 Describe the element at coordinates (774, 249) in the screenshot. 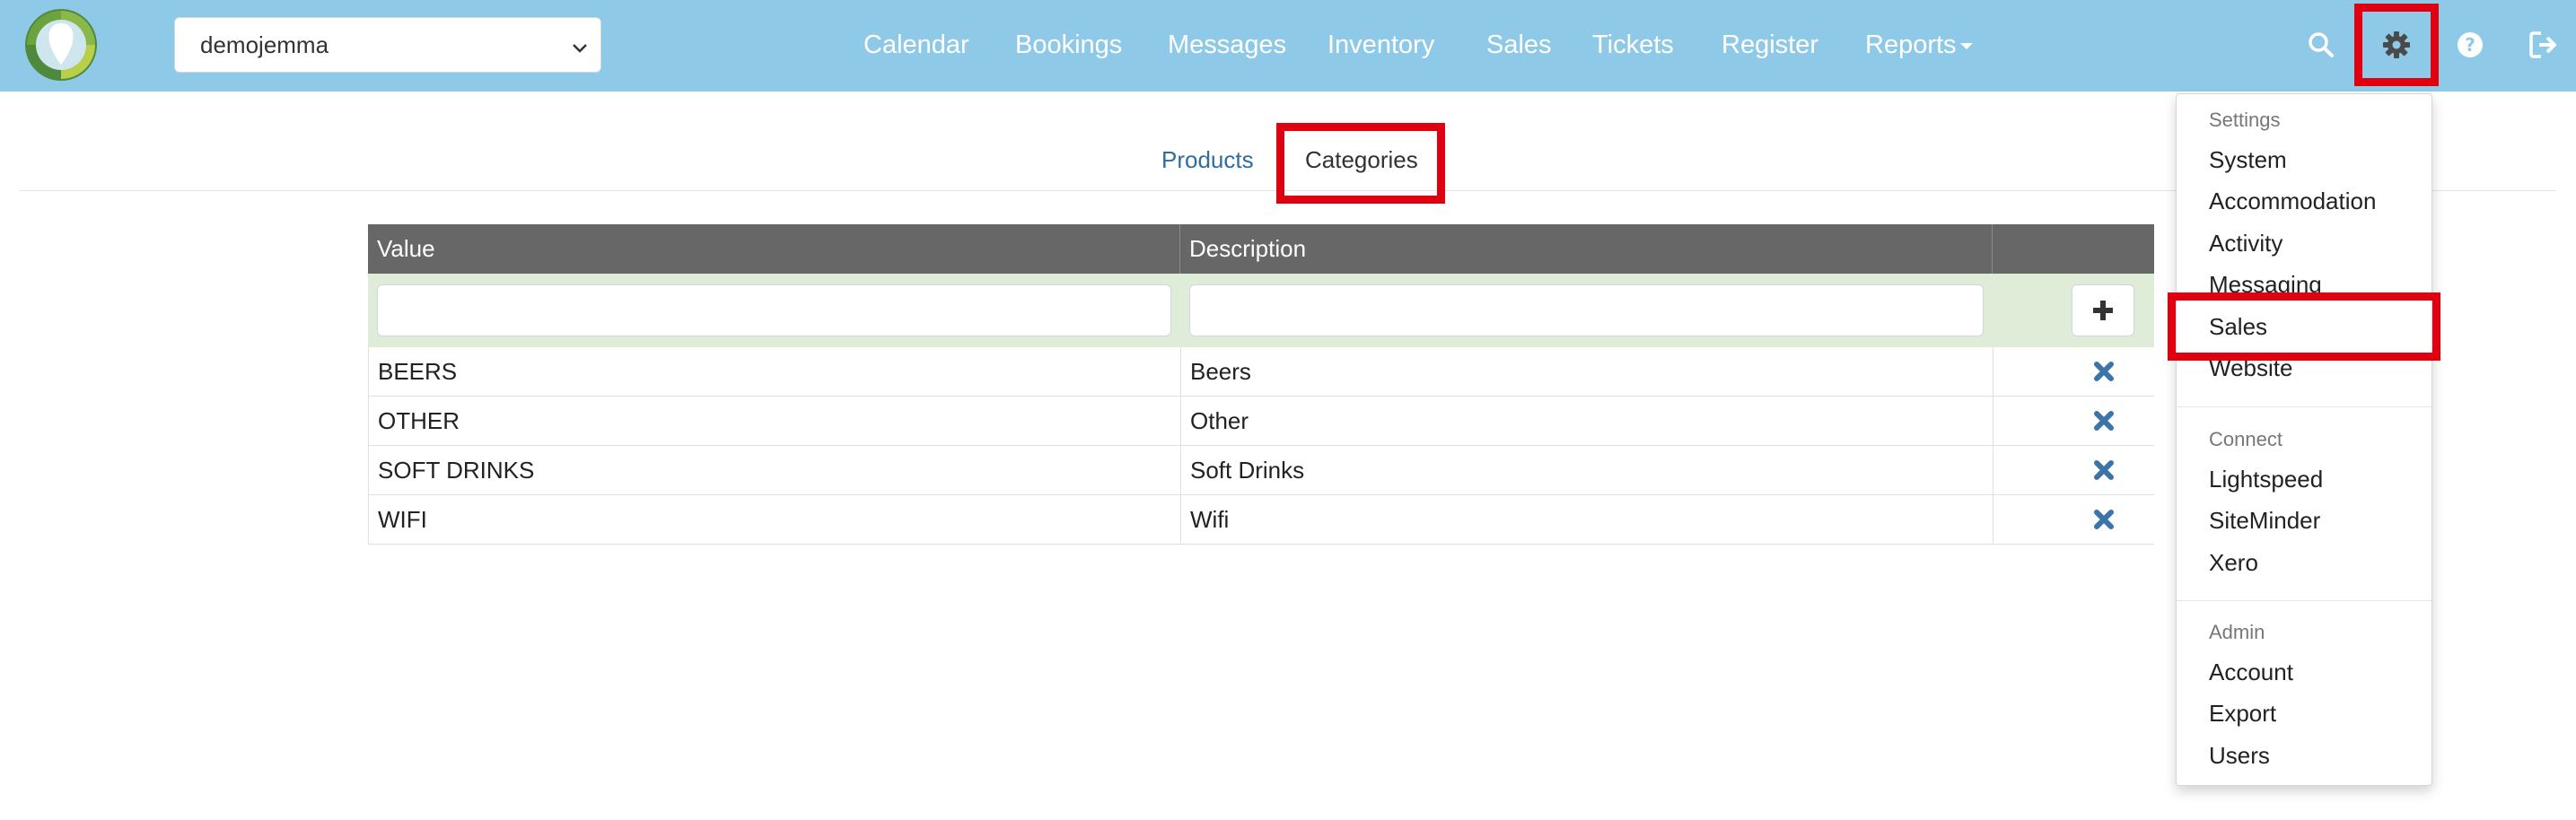

I see `column-header-value: Value` at that location.